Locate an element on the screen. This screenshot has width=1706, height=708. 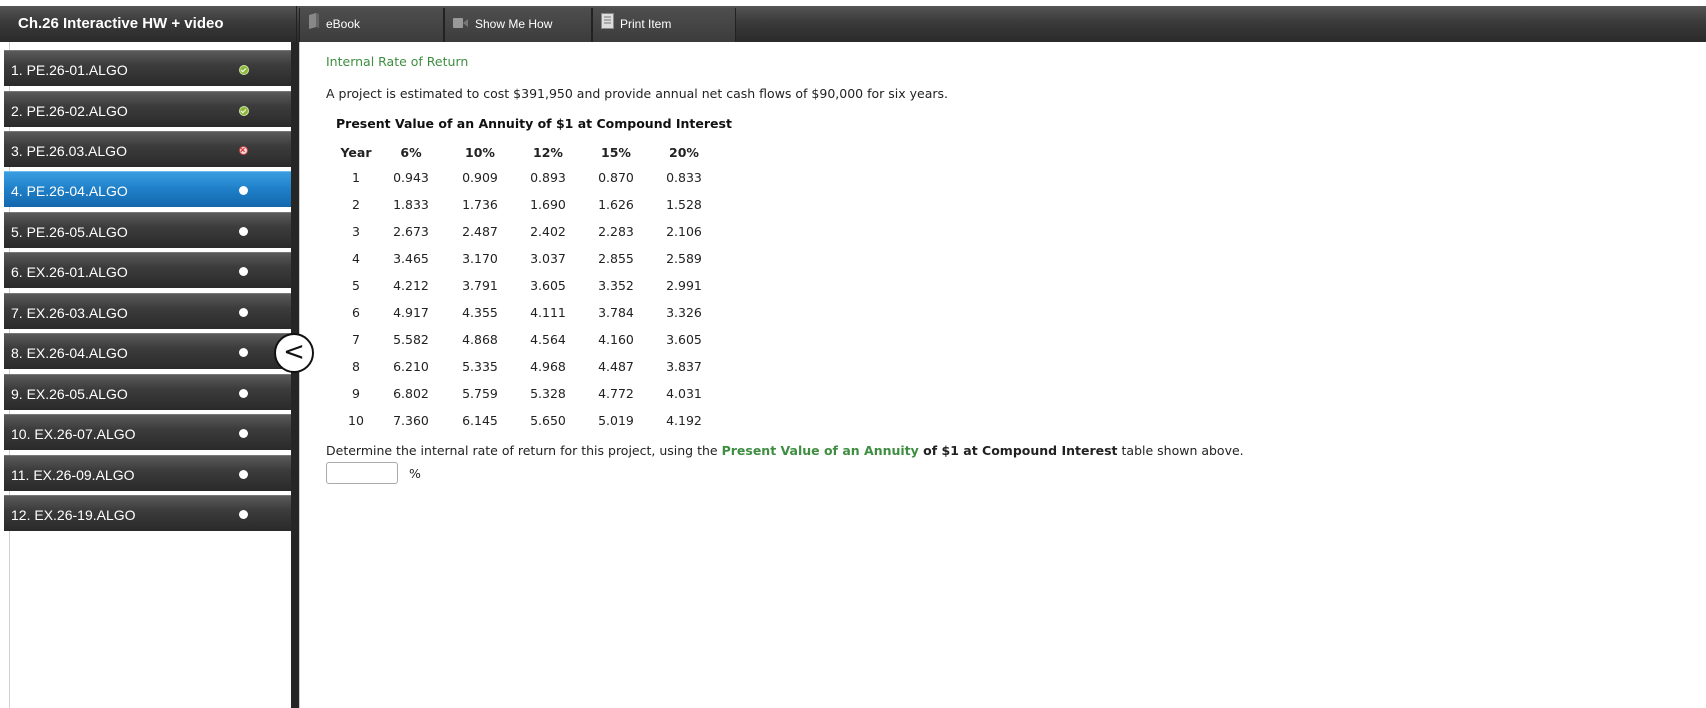
factor-cell: 5.650 is located at coordinates (548, 420).